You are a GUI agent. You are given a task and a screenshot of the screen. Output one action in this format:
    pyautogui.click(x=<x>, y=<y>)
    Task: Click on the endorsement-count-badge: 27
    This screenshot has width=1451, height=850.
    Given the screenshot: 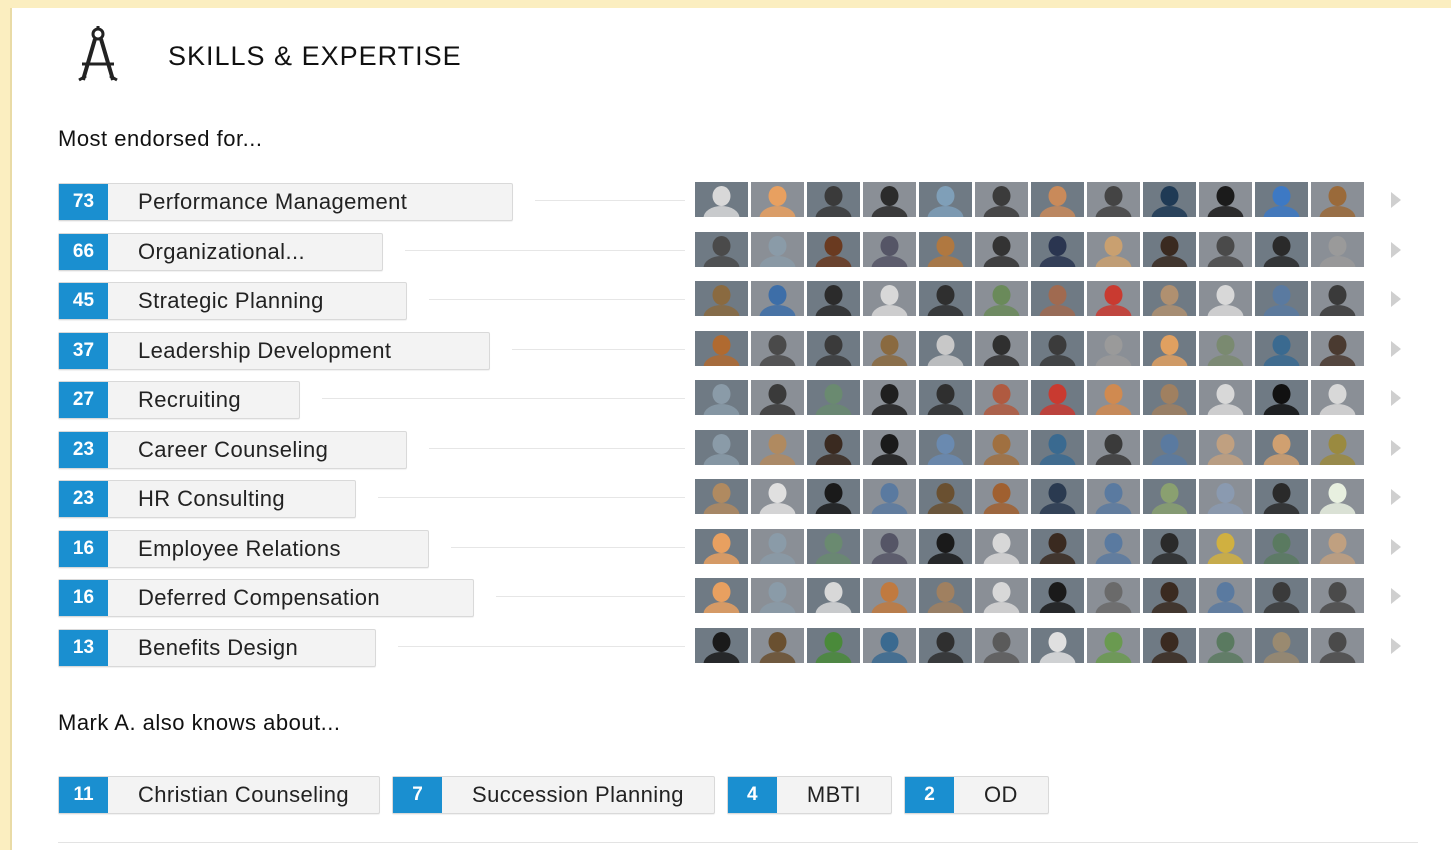 What is the action you would take?
    pyautogui.click(x=83, y=400)
    